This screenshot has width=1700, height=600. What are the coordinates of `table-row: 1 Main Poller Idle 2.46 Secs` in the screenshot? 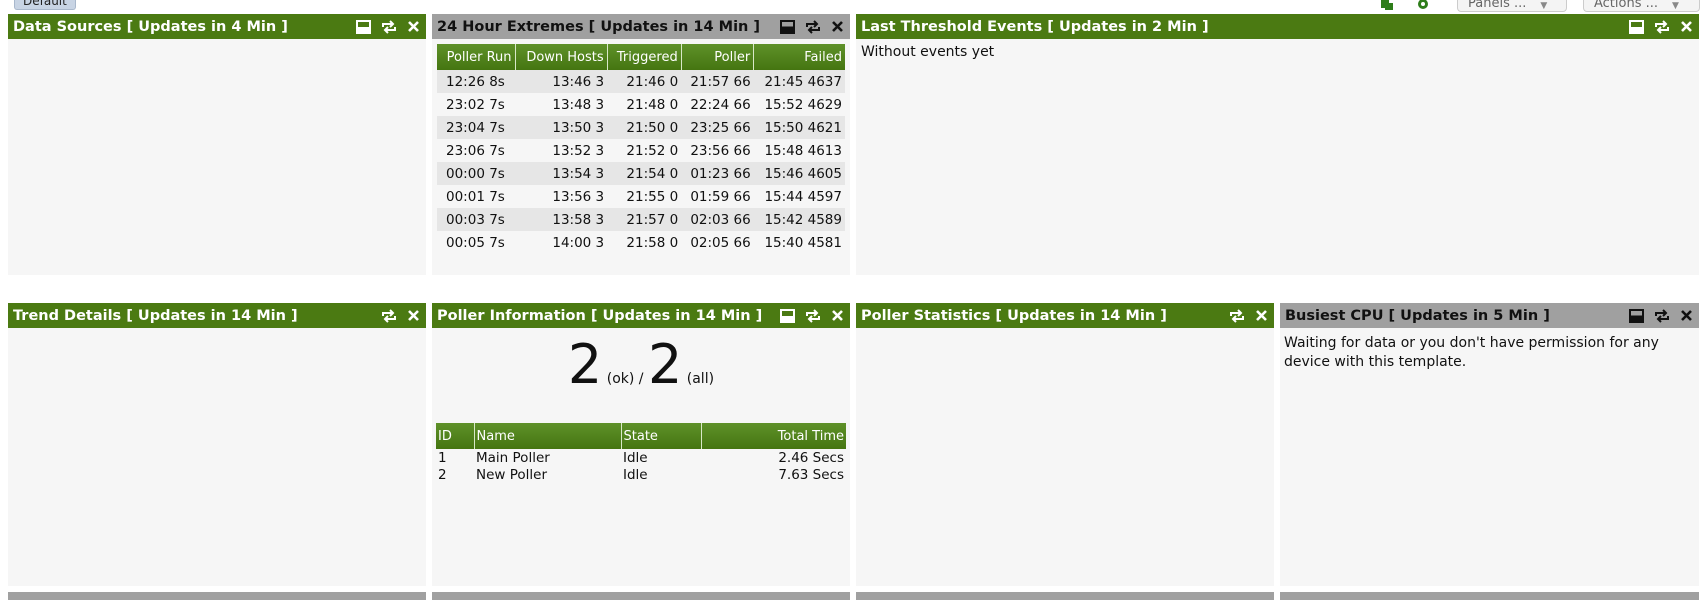 It's located at (641, 457).